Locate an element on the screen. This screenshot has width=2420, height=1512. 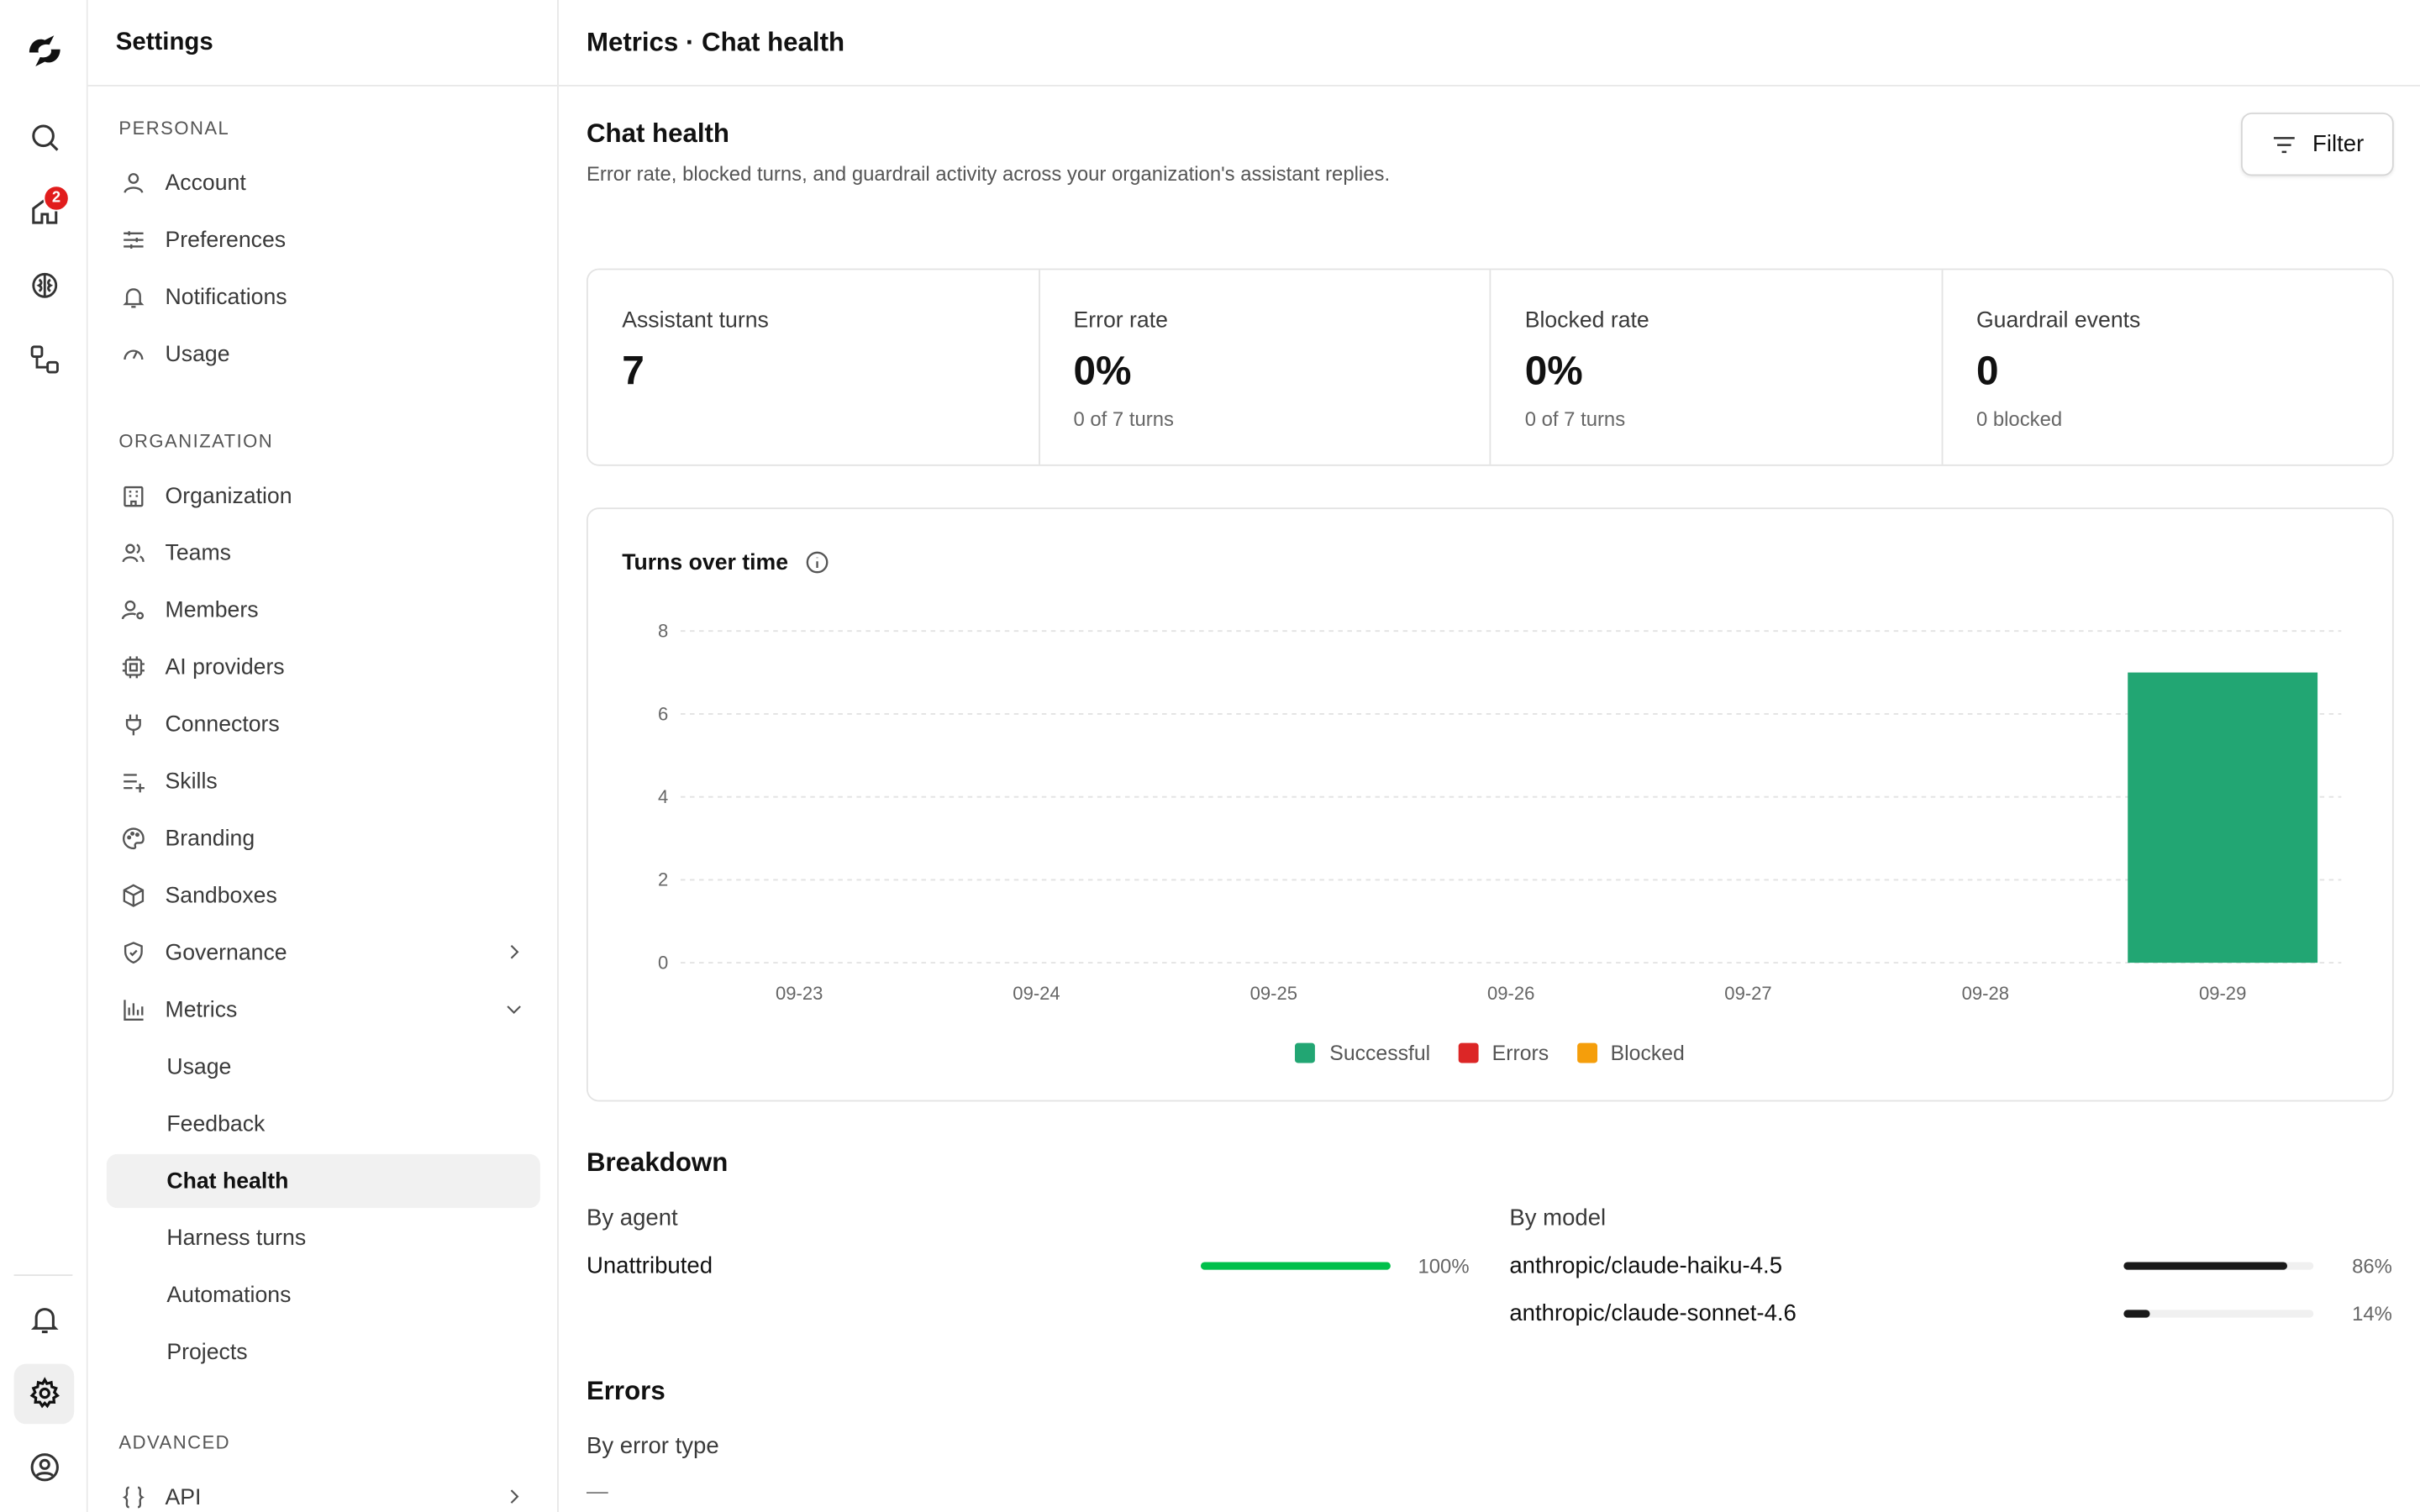
sidebar-item-label: Projects is located at coordinates (207, 1352).